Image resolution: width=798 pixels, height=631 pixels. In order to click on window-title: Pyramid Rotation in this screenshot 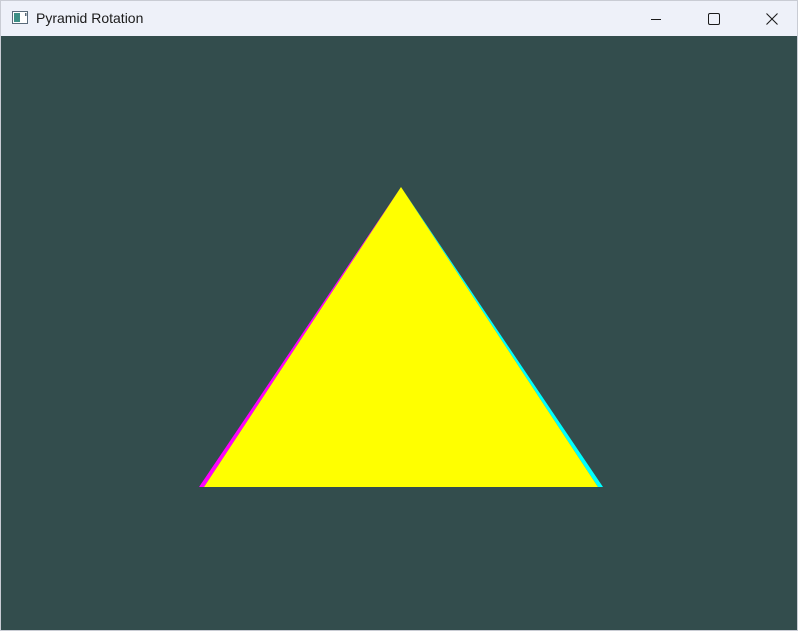, I will do `click(90, 18)`.